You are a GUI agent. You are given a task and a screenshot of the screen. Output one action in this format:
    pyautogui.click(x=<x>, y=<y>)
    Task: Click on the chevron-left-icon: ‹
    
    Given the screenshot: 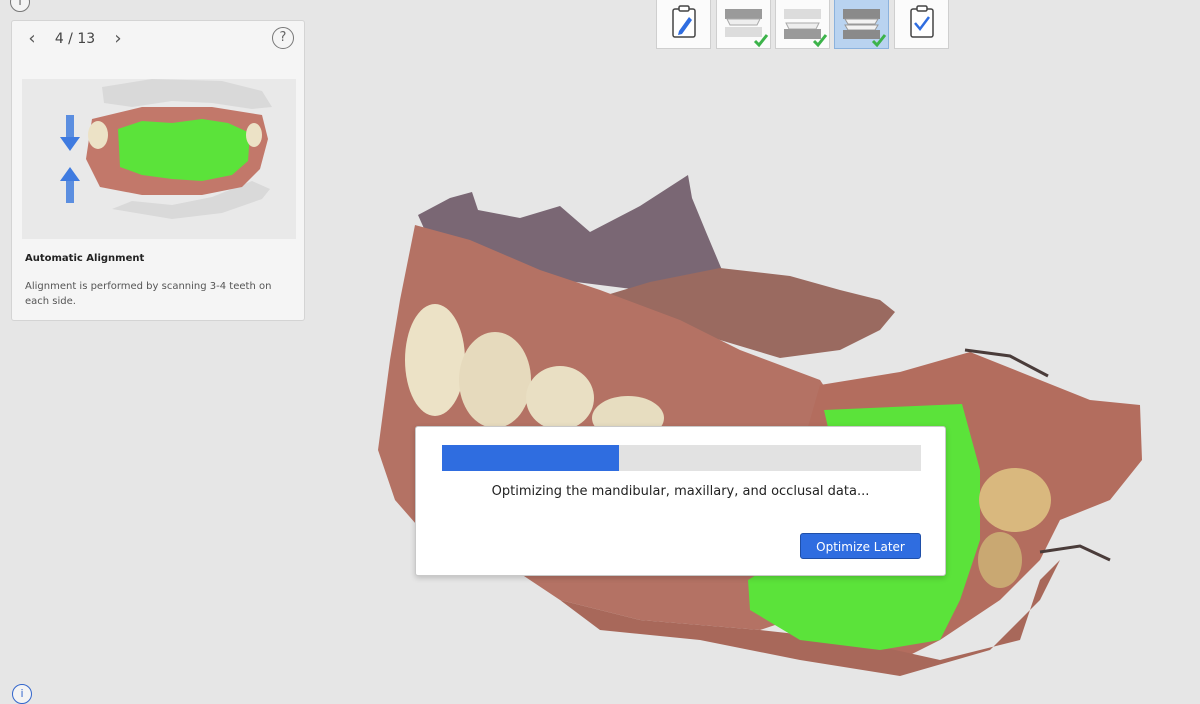 What is the action you would take?
    pyautogui.click(x=32, y=39)
    